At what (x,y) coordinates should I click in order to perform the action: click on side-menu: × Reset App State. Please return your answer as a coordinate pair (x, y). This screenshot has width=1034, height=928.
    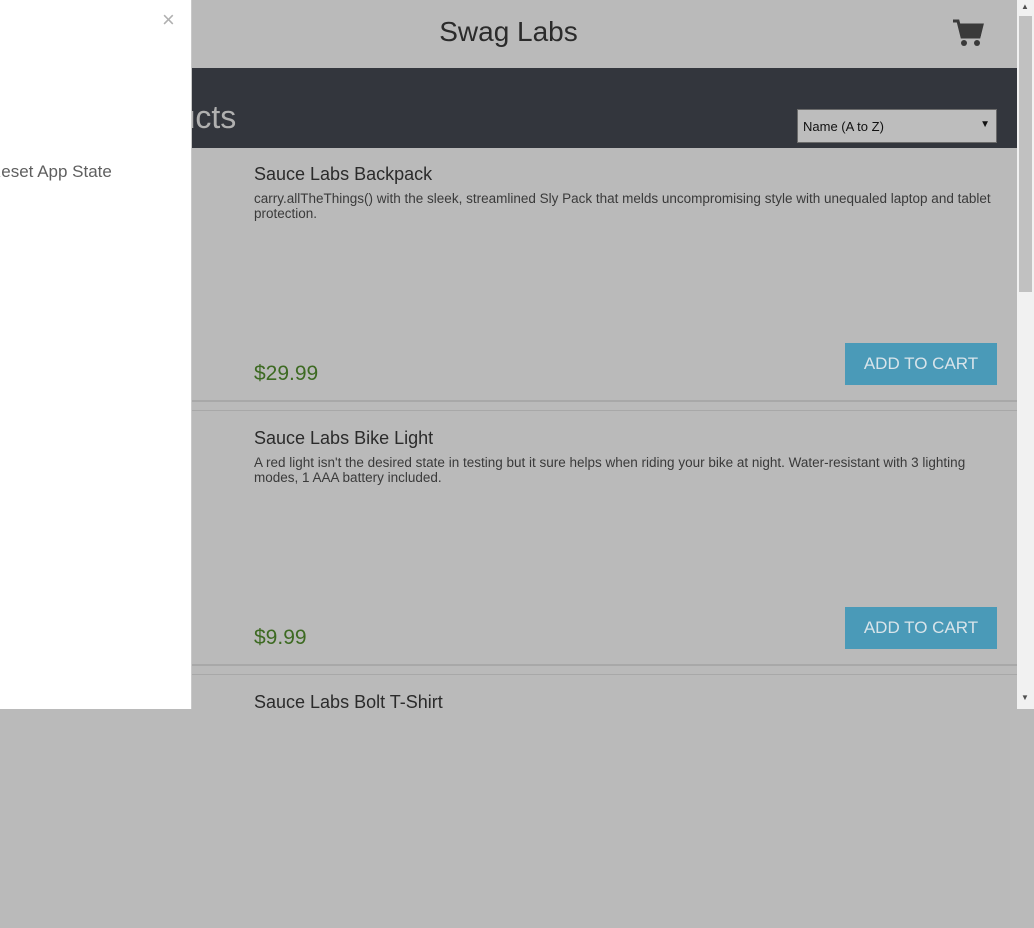
    Looking at the image, I should click on (96, 354).